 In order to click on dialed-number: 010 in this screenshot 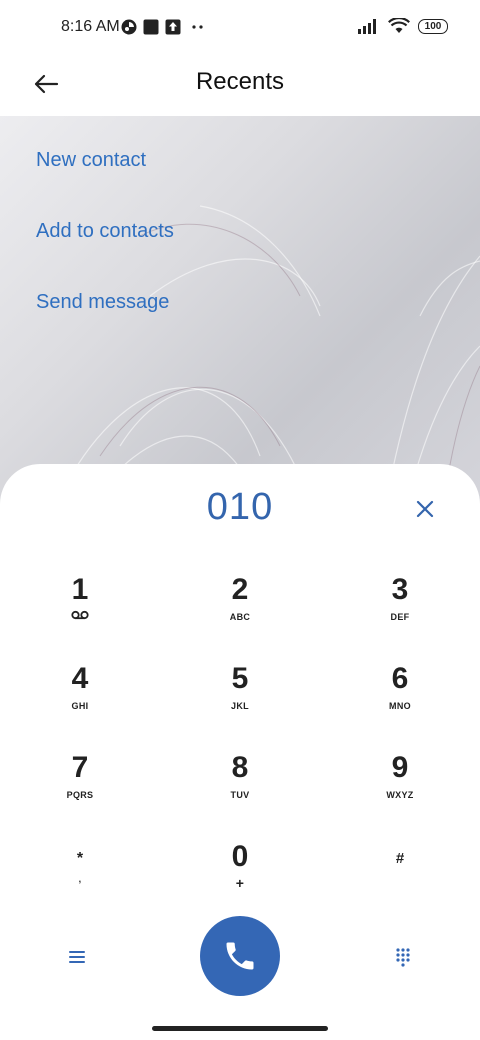, I will do `click(240, 507)`.